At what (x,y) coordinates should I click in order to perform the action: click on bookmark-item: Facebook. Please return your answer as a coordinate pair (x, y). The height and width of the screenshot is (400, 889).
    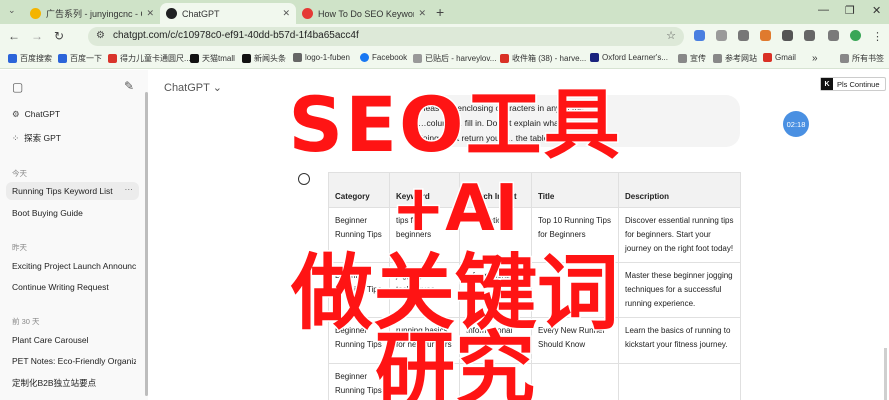
    Looking at the image, I should click on (383, 57).